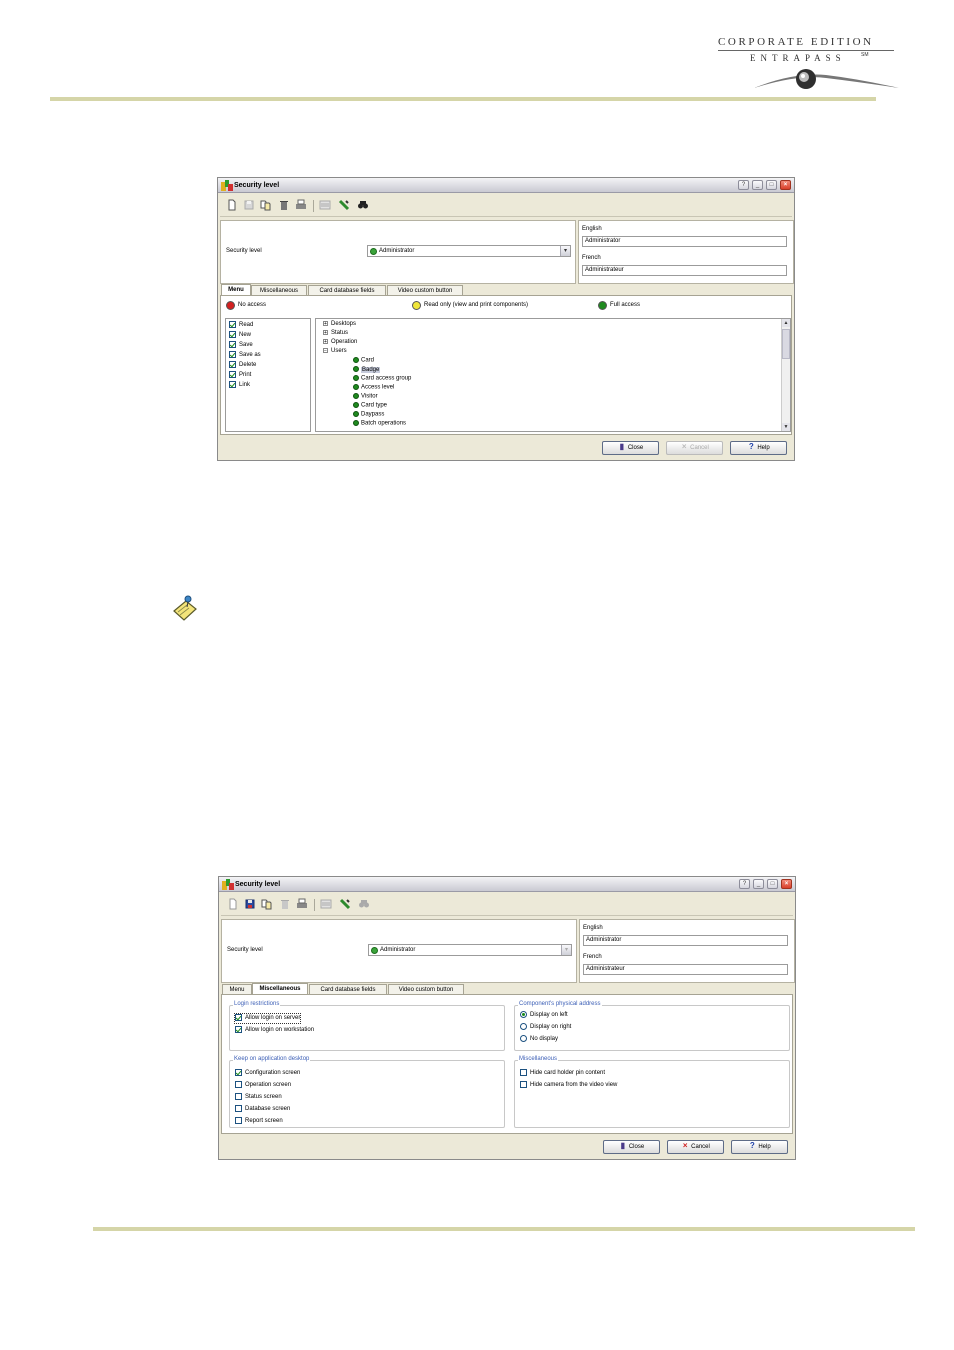  Describe the element at coordinates (335, 352) in the screenshot. I see `tree-node-users: − Users` at that location.